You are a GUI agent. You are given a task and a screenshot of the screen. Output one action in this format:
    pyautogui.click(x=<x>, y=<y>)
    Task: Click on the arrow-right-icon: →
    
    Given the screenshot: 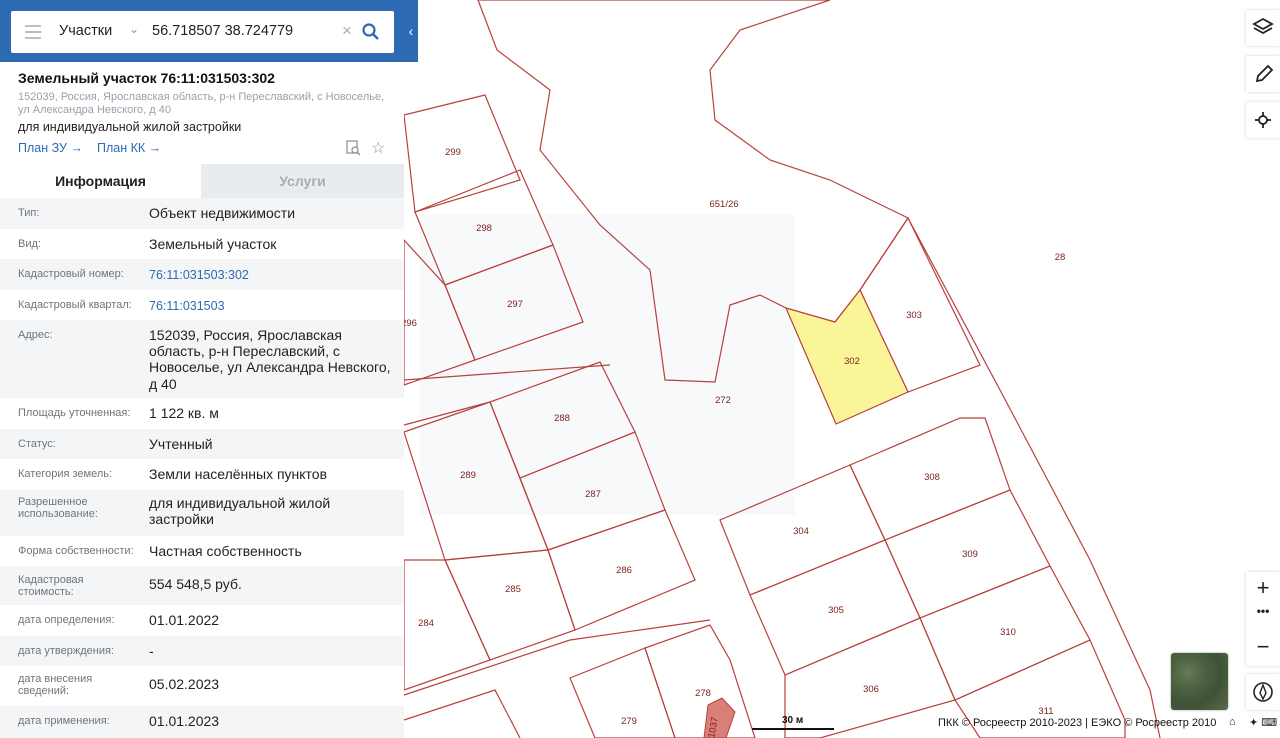 What is the action you would take?
    pyautogui.click(x=155, y=148)
    